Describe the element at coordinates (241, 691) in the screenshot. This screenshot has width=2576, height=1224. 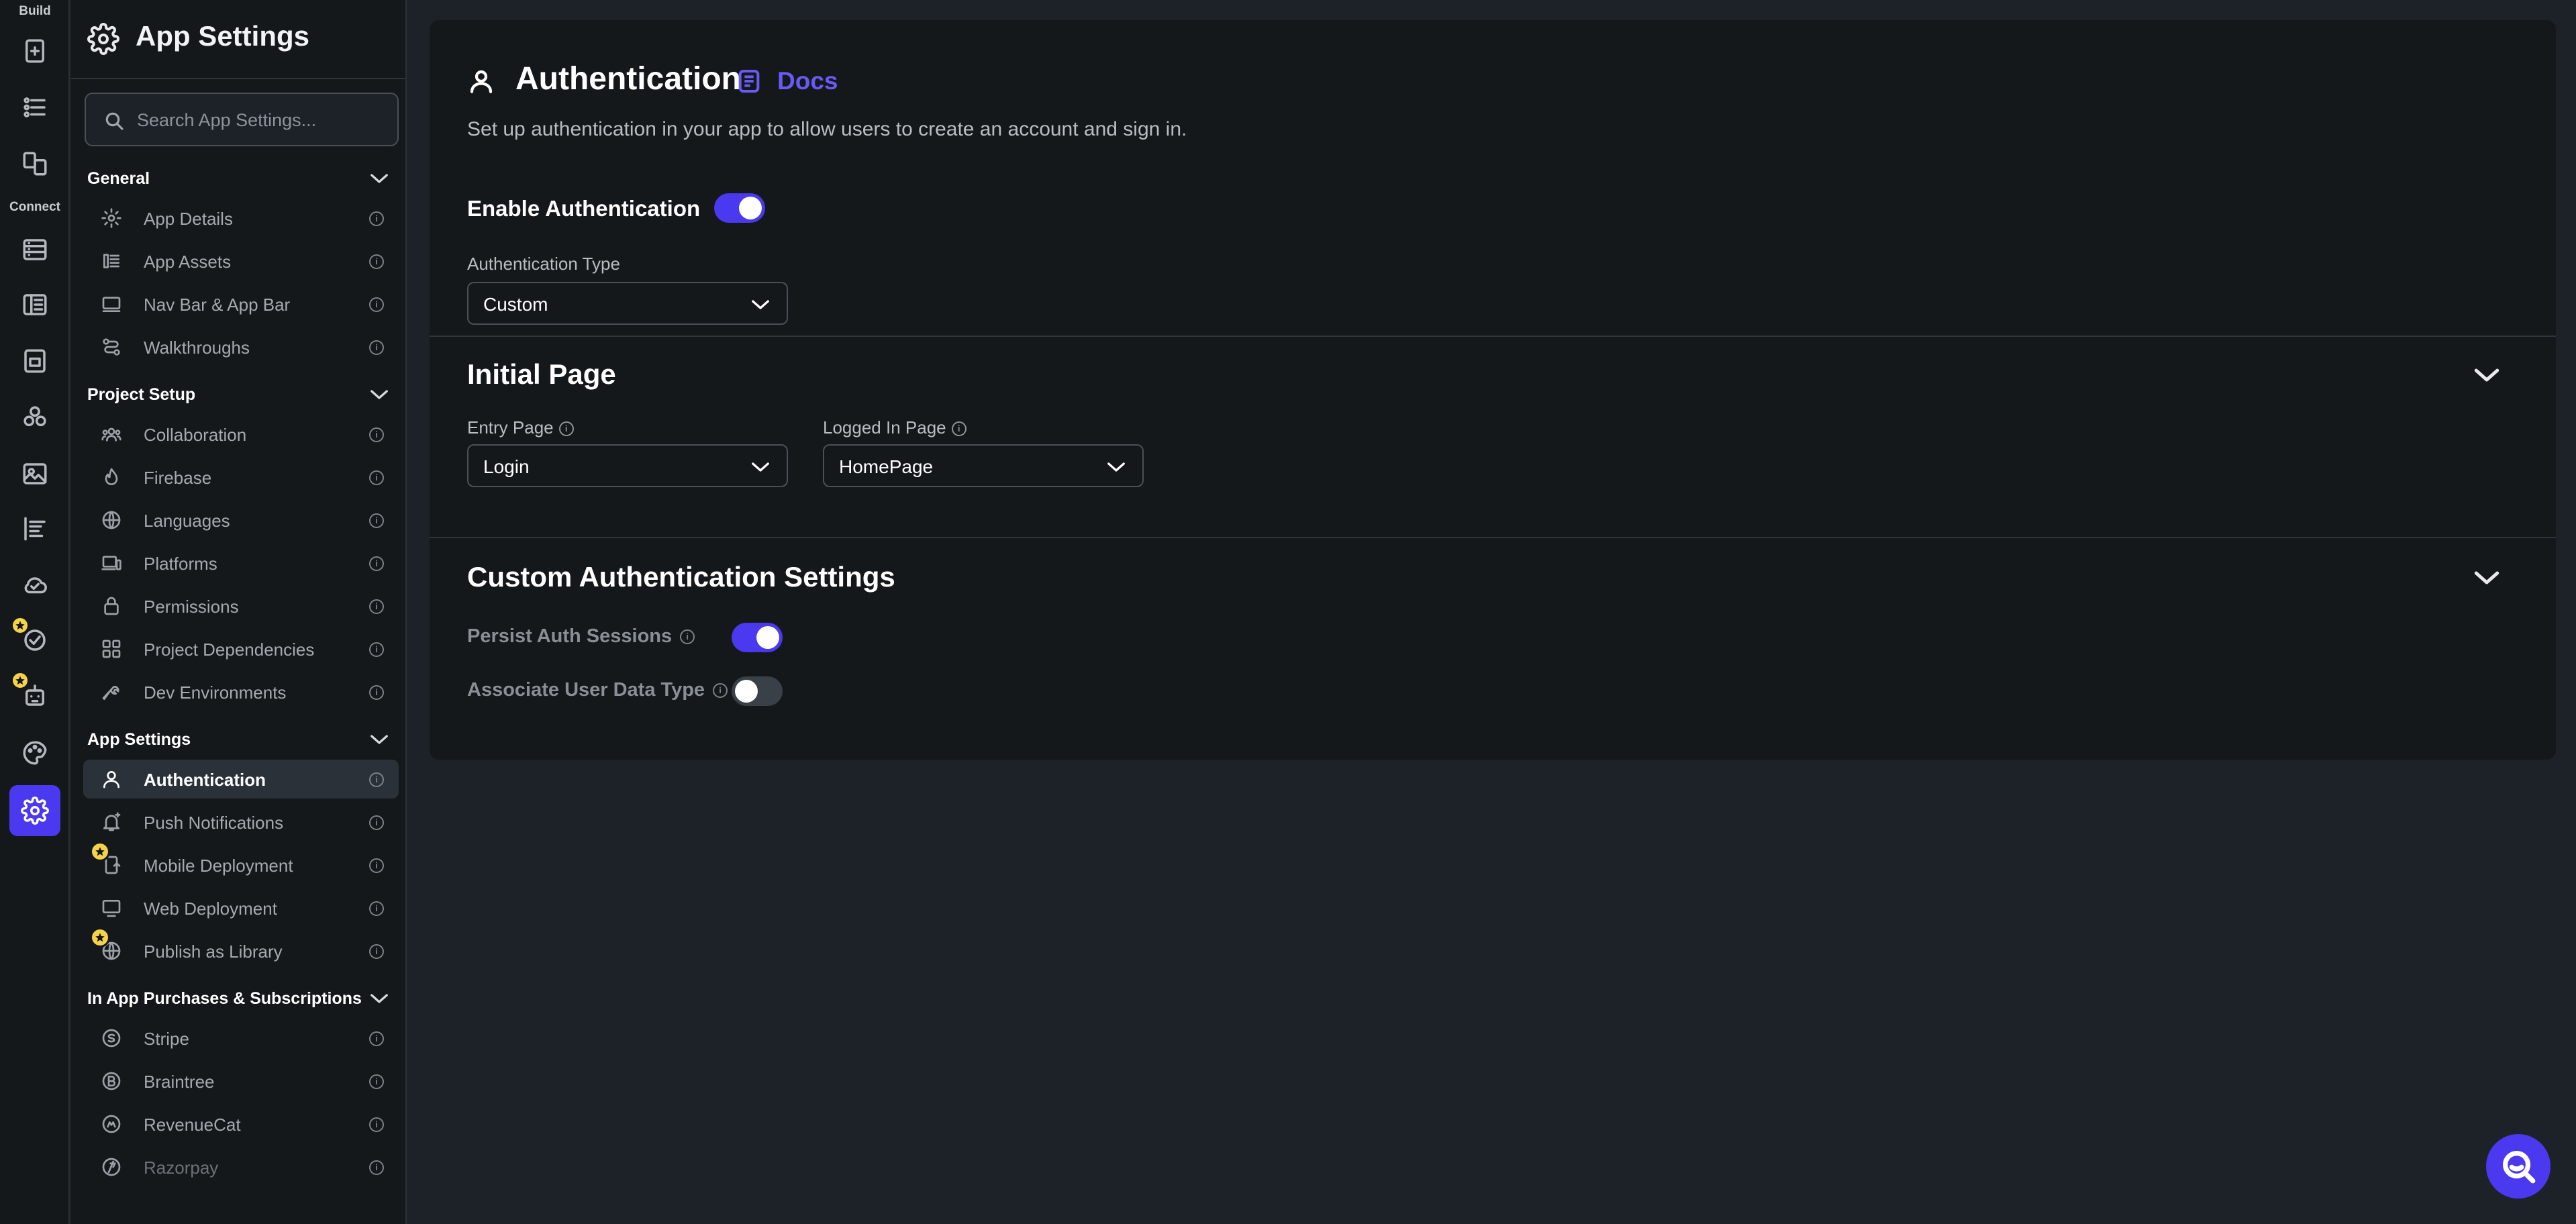
I see `sidebar-item-dev-environments: Dev Environments i` at that location.